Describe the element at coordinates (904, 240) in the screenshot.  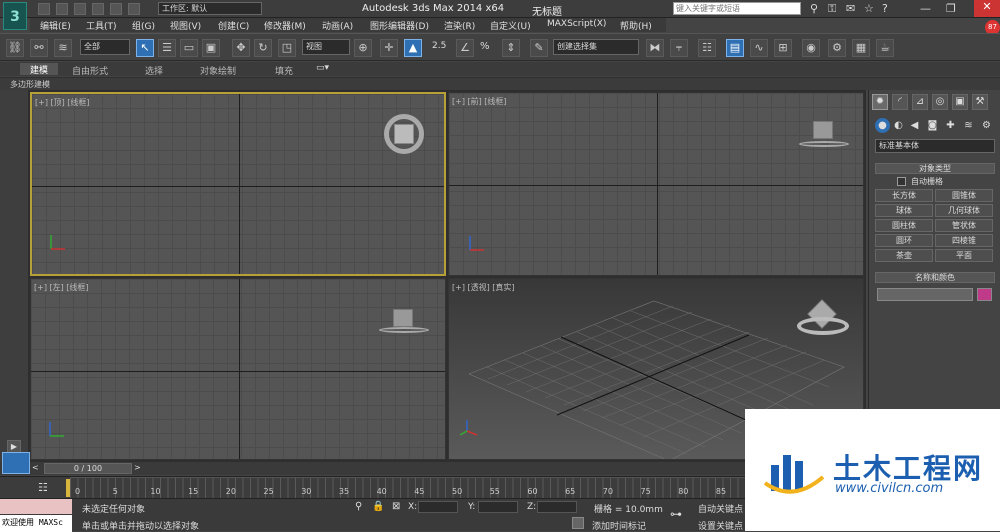
I see `torus-button: 圆环` at that location.